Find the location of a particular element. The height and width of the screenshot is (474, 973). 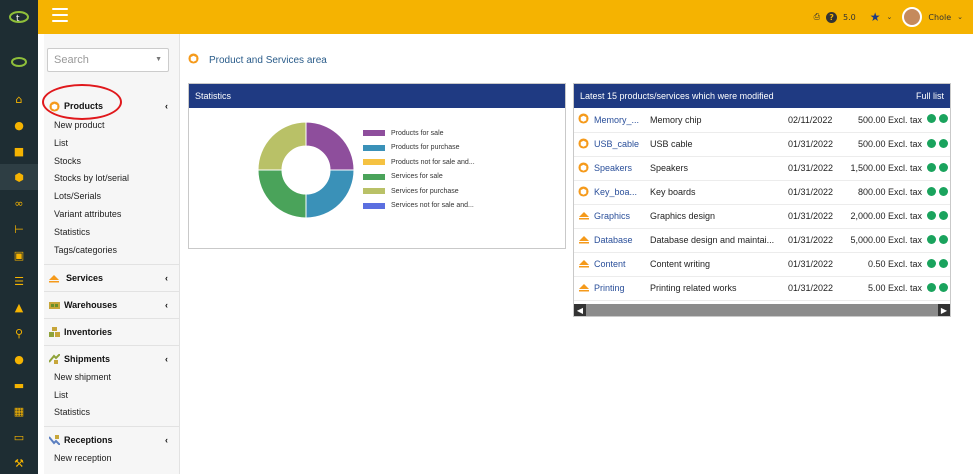

briefcase-icon: ▣ is located at coordinates (19, 255).